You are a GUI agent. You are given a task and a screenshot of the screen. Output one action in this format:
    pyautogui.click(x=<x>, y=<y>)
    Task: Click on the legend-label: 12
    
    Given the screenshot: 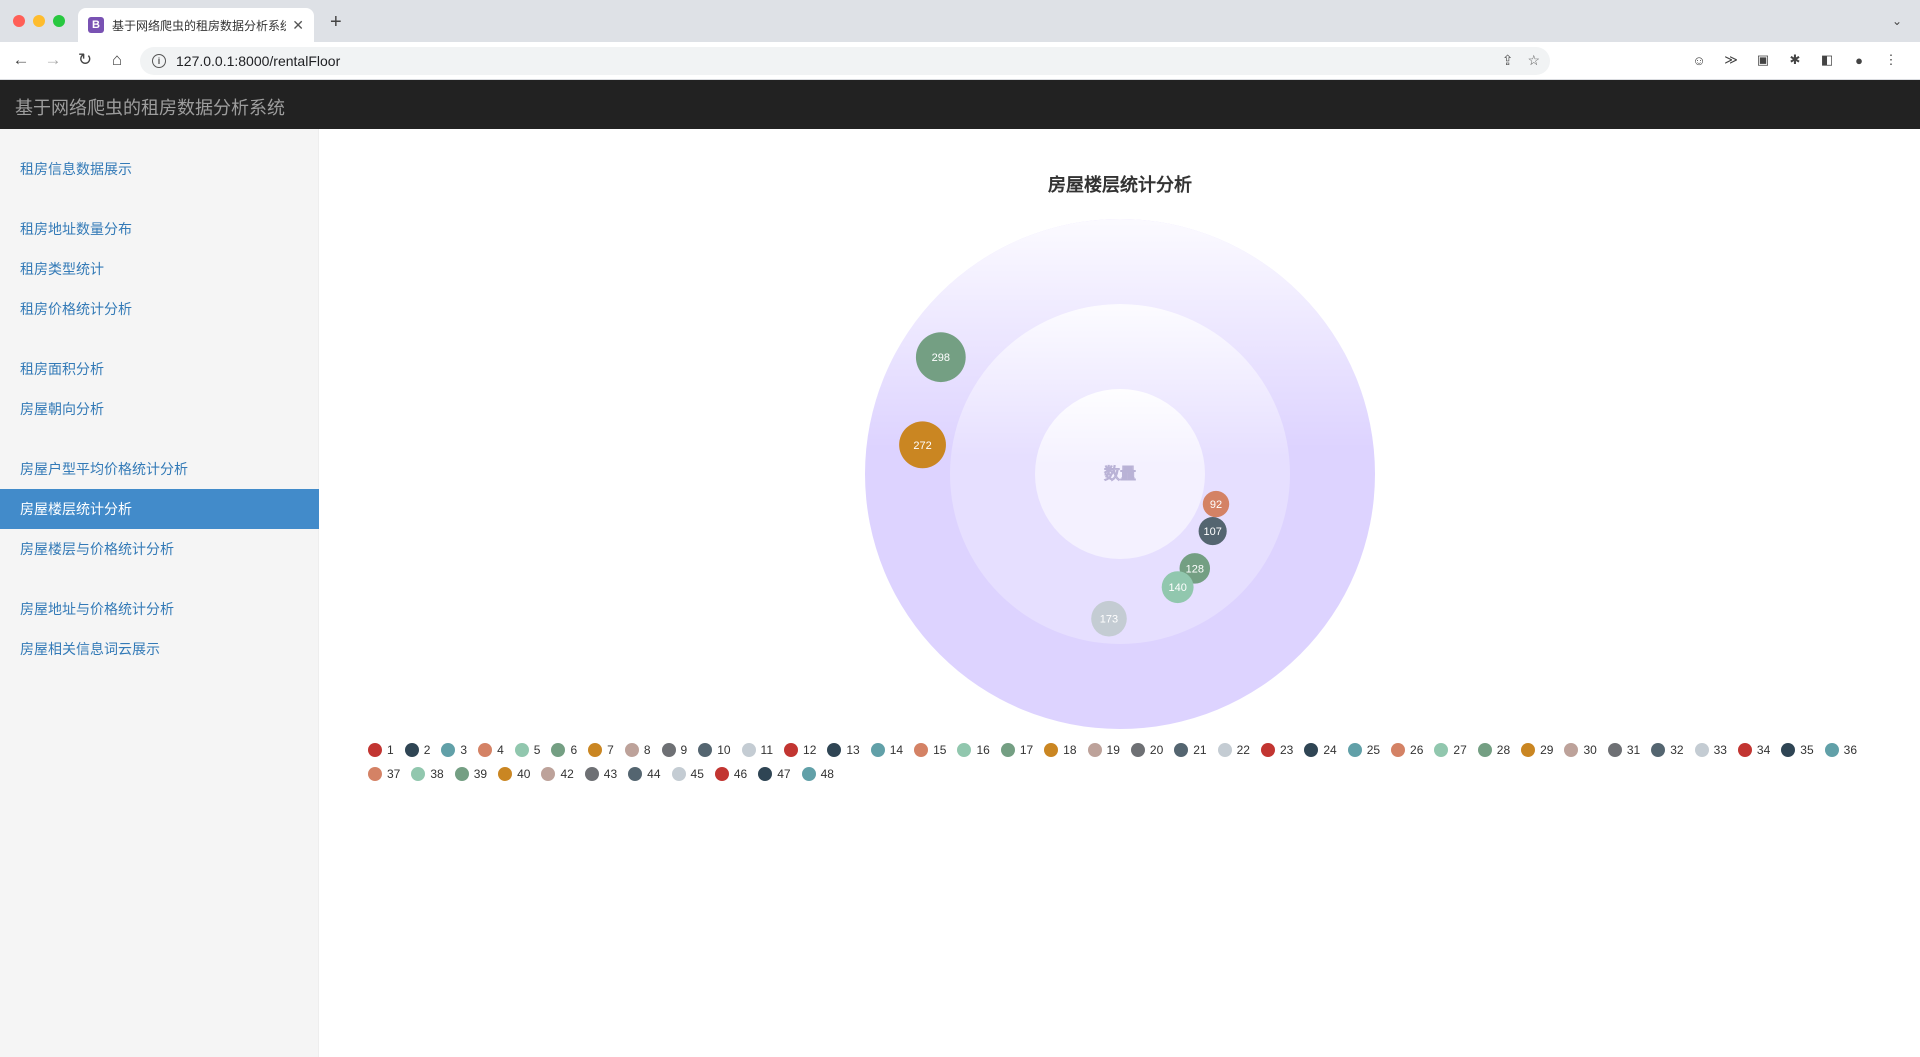 What is the action you would take?
    pyautogui.click(x=810, y=750)
    